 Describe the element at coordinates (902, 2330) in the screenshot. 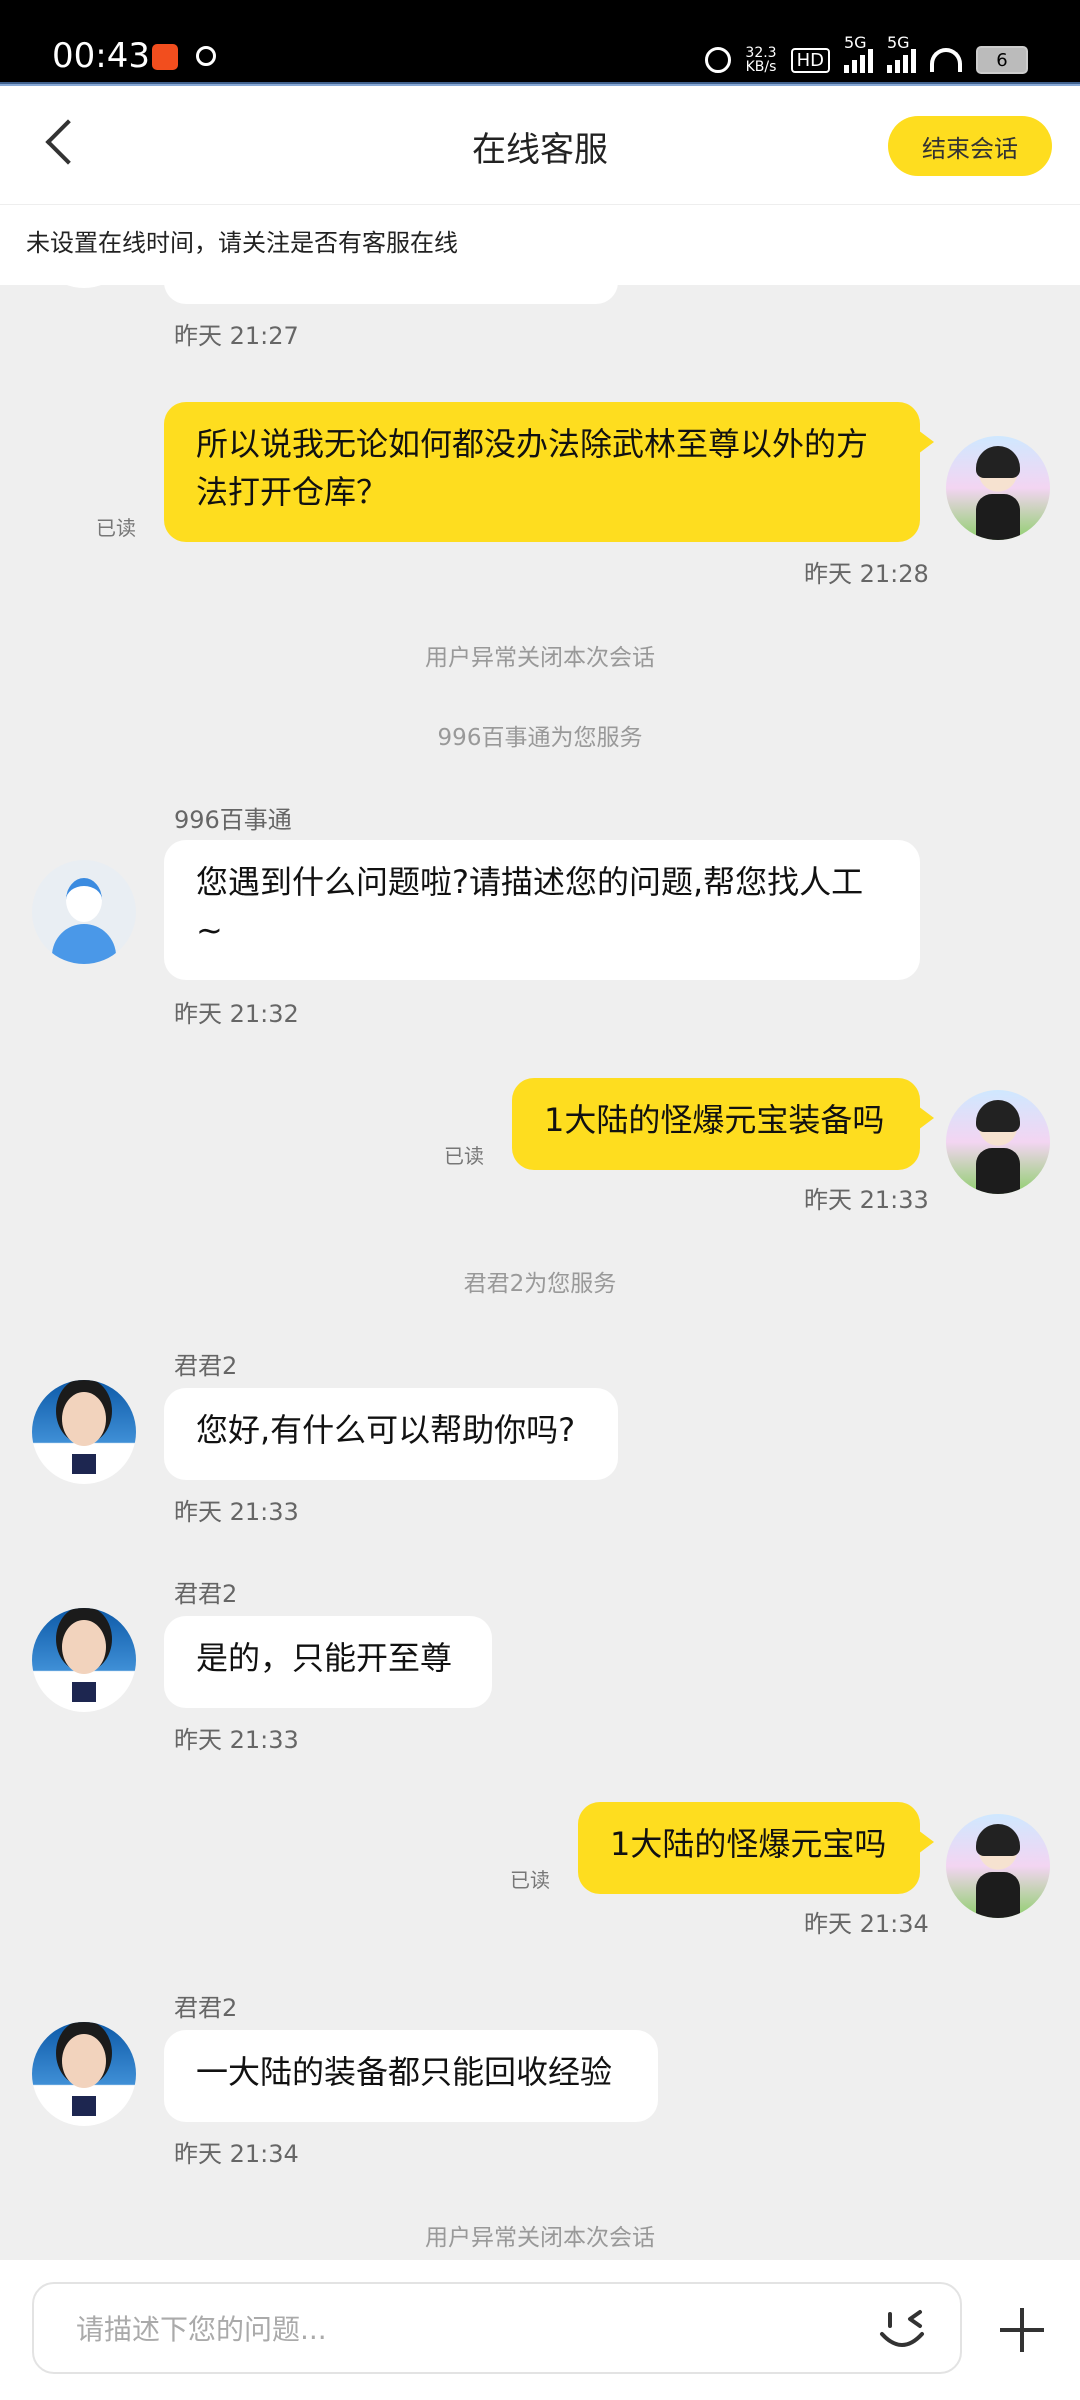

I see `emoji-icon` at that location.